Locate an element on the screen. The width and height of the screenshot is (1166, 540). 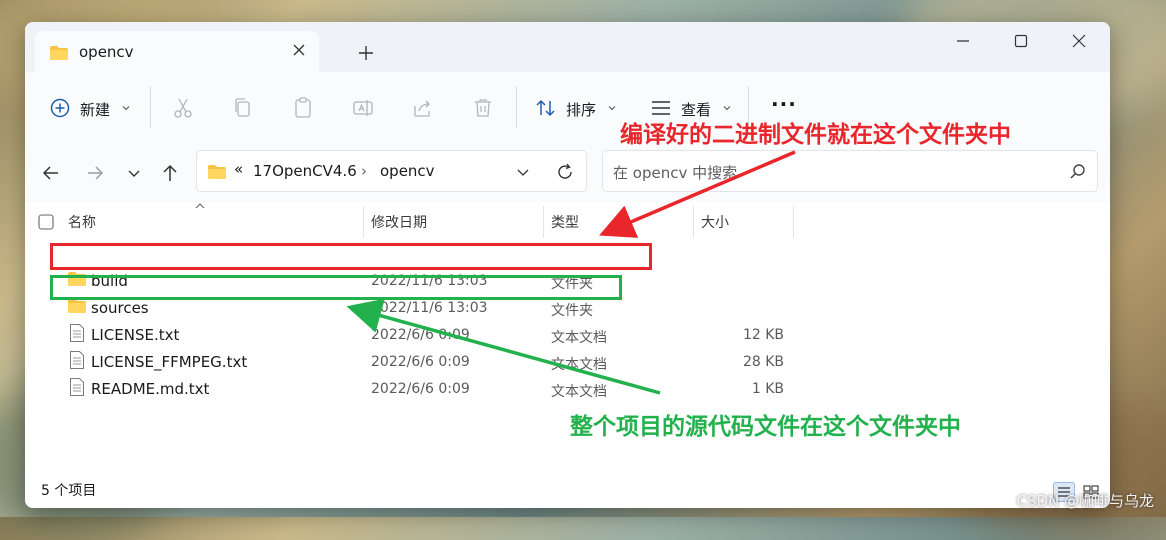
address-dropdown-icon is located at coordinates (523, 172).